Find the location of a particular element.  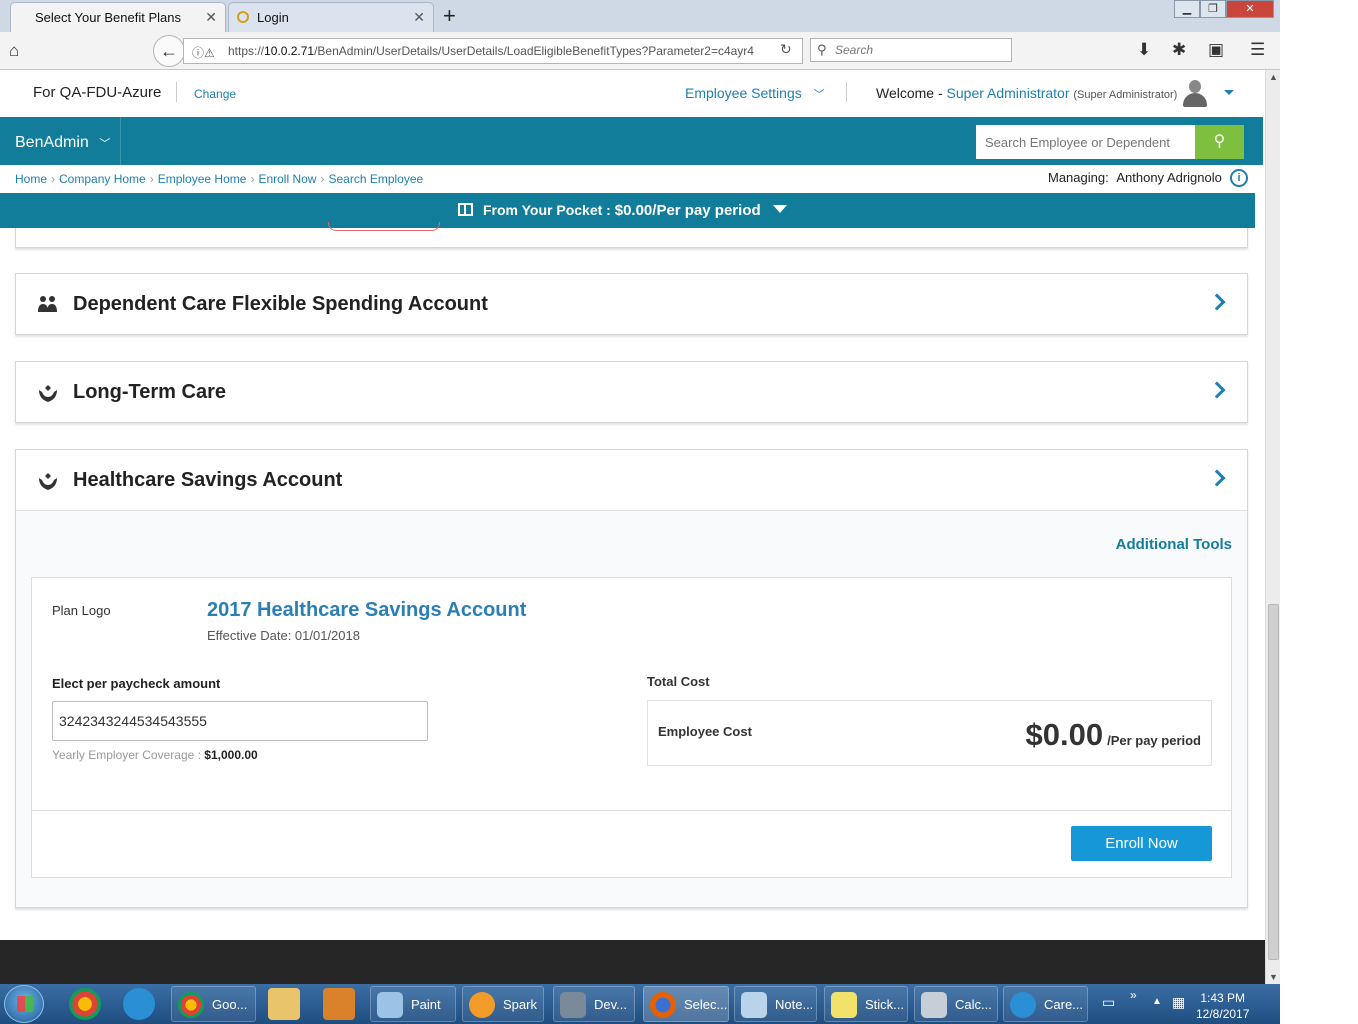

benadmin-menu: BenAdmin ﹀ is located at coordinates (62, 143).